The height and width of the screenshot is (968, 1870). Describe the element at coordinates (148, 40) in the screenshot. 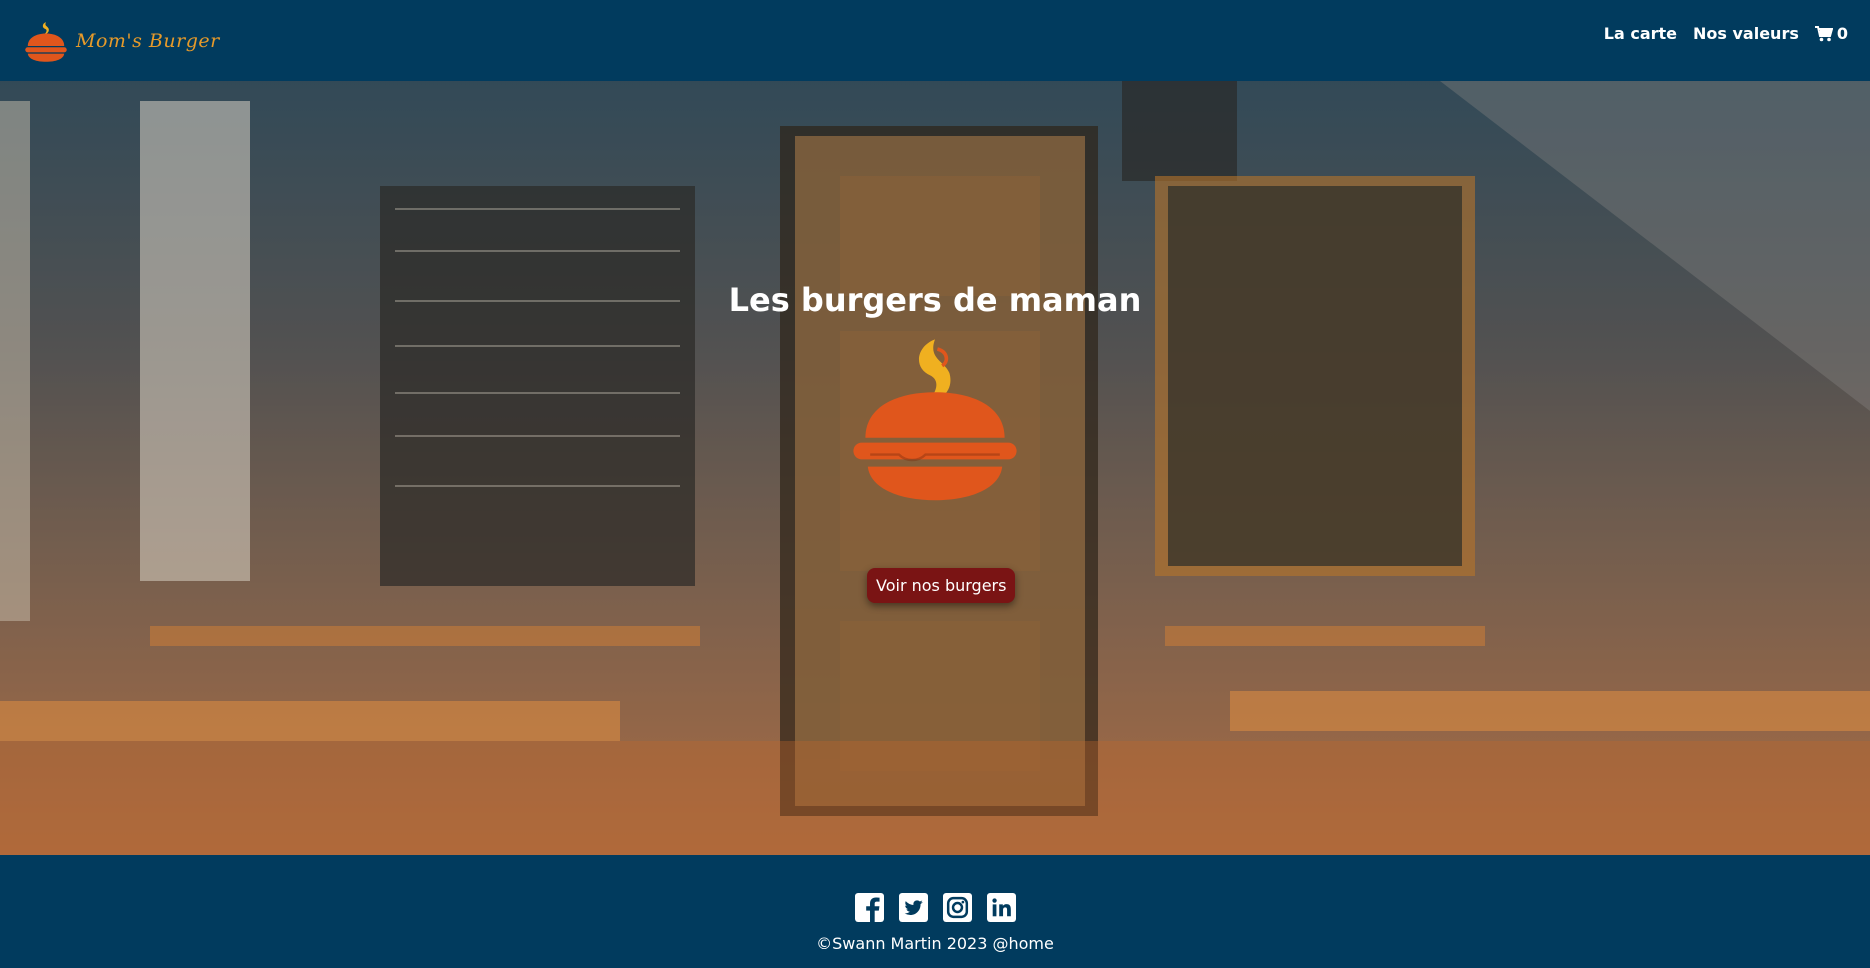

I see `brand-name: Mom's Burger` at that location.